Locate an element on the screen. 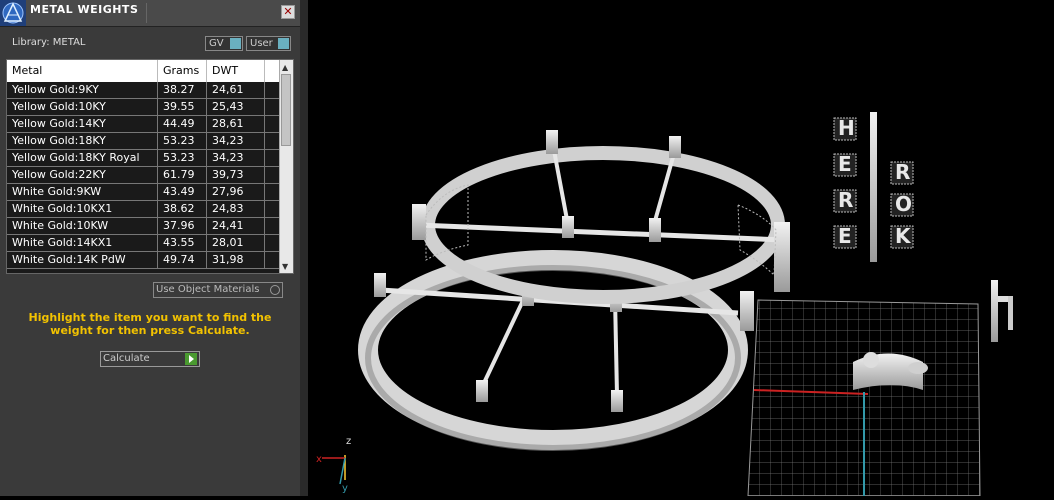 The image size is (1054, 500). letter-glyph: H is located at coordinates (846, 128).